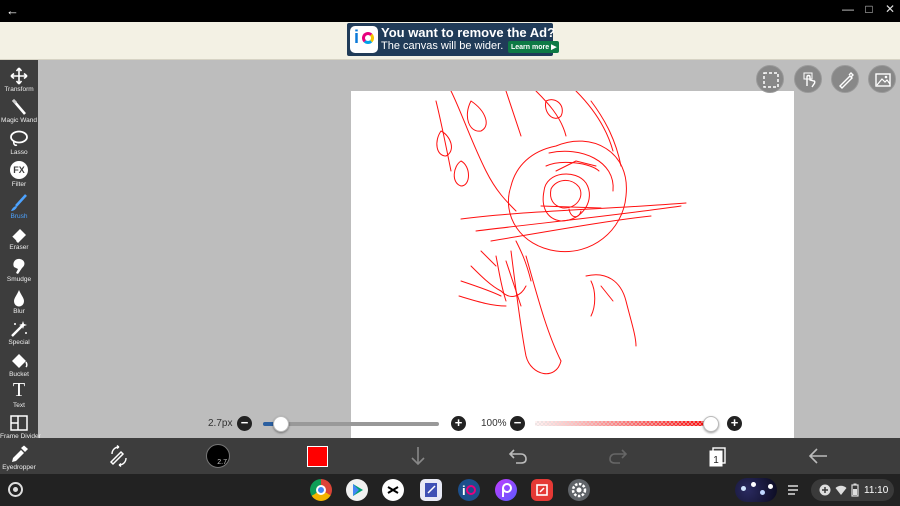  I want to click on opacity-plus-button: +, so click(734, 423).